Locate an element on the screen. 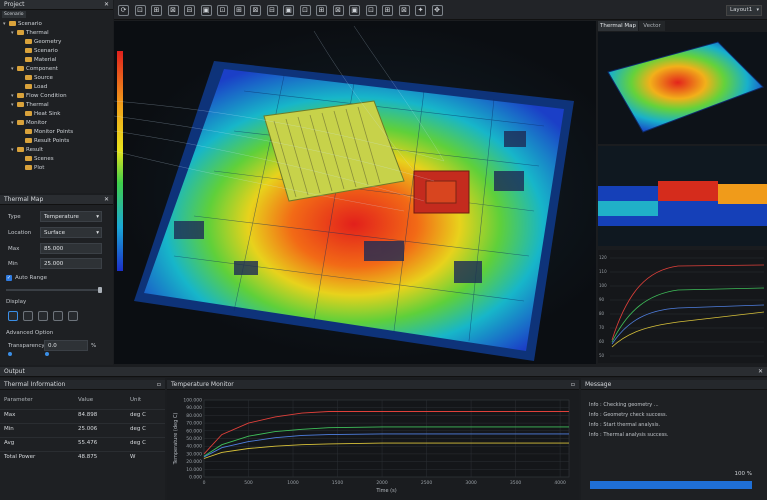  transparency-input: 0.0 is located at coordinates (66, 345).